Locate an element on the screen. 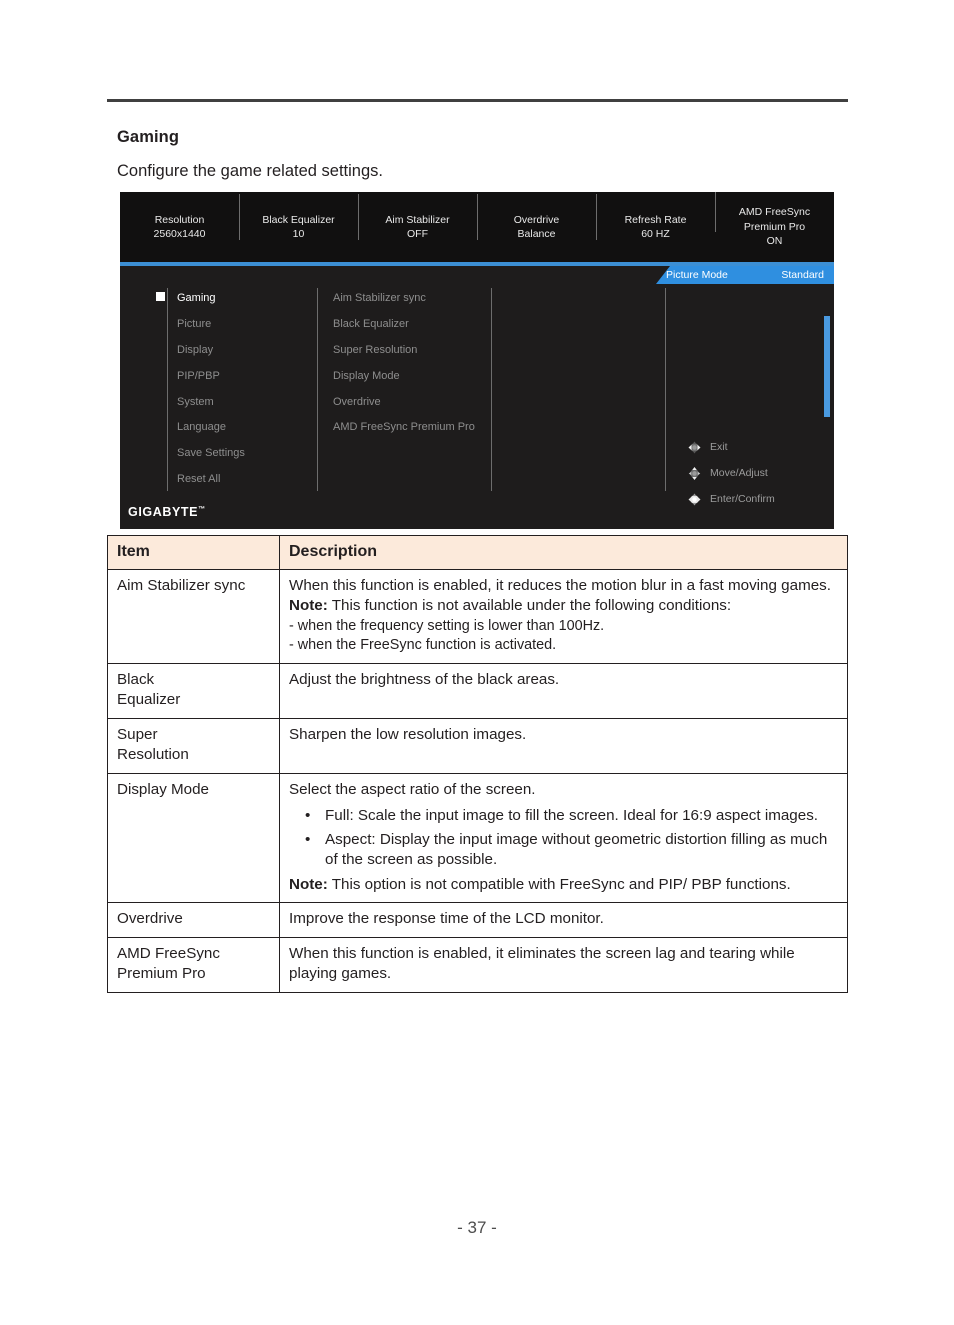 This screenshot has width=954, height=1325. status-amd-freesync-value: ON is located at coordinates (774, 241).